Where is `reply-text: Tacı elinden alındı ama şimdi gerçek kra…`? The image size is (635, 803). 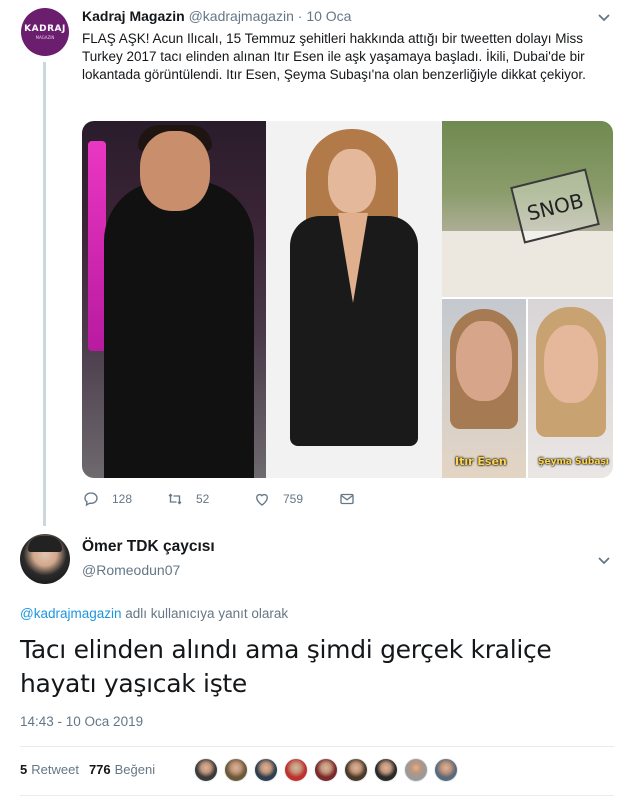 reply-text: Tacı elinden alındı ama şimdi gerçek kra… is located at coordinates (286, 666).